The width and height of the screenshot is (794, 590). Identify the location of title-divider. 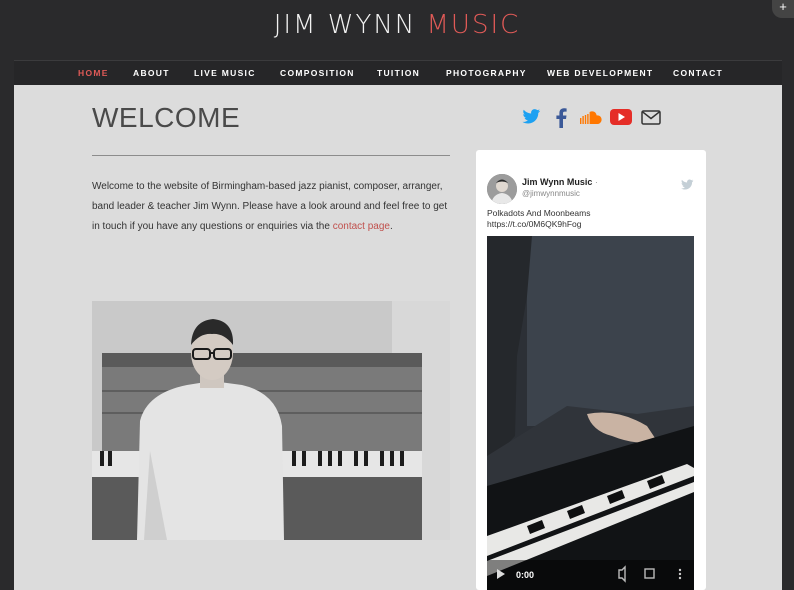
(271, 155).